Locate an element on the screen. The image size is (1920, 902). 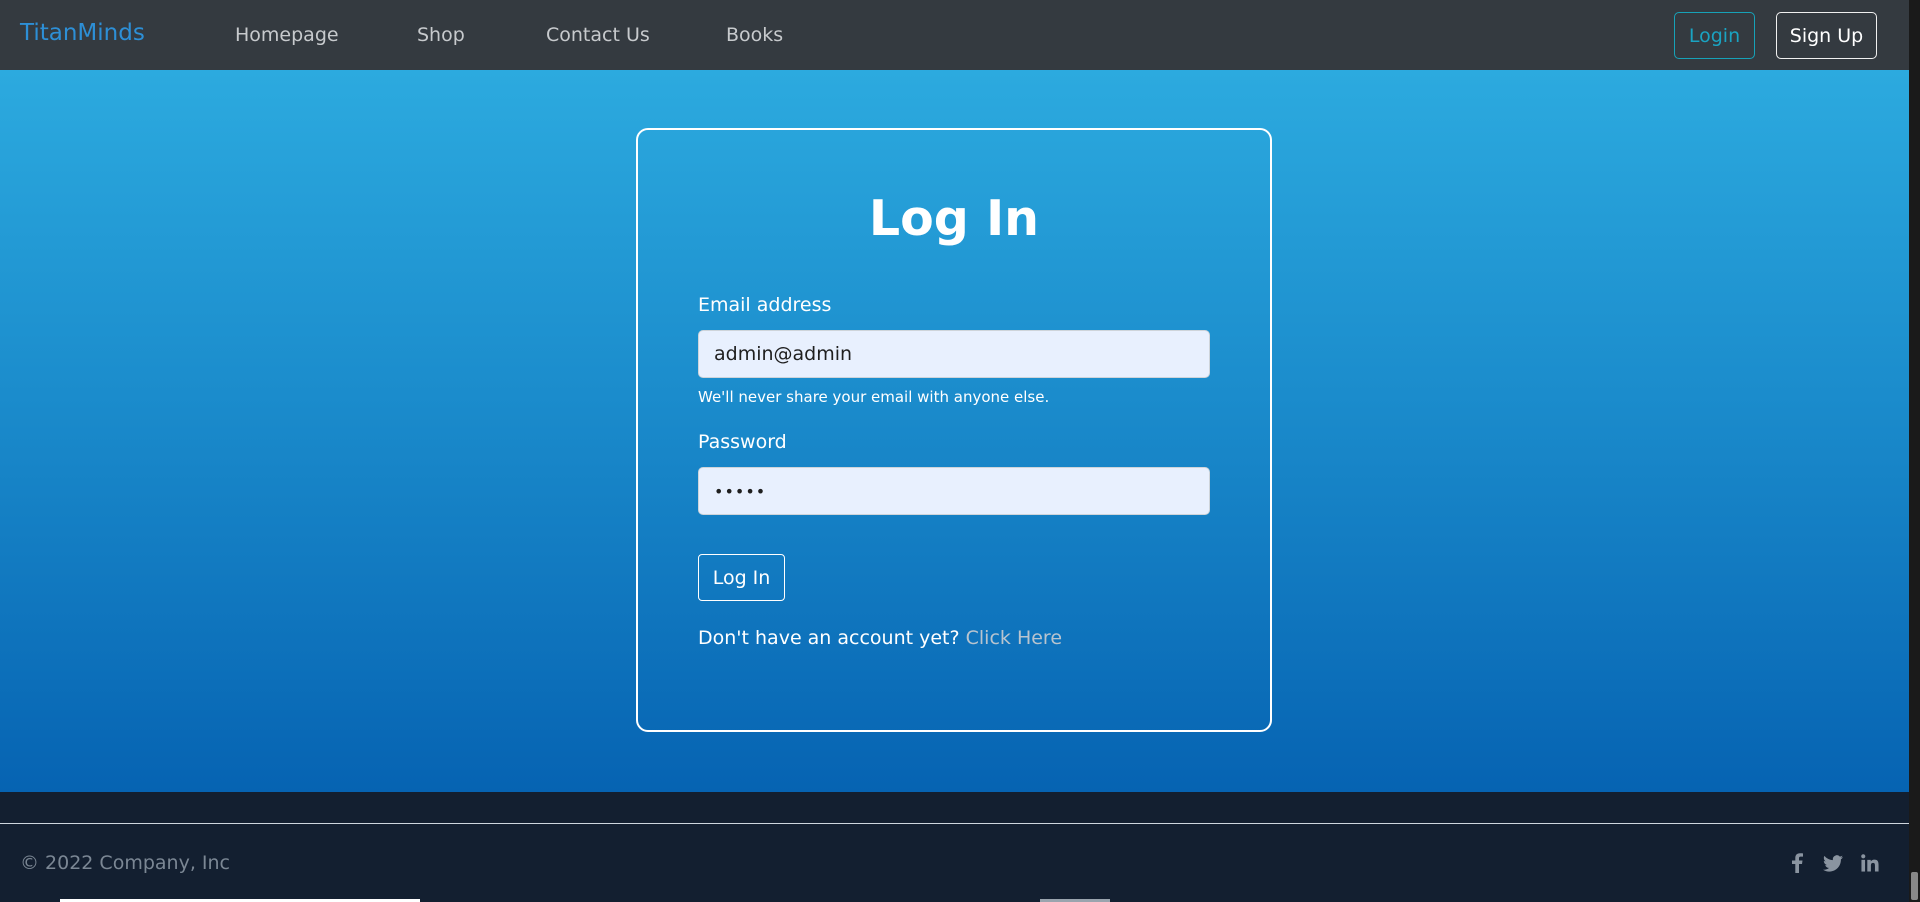
email-field: admin@admin is located at coordinates (954, 354).